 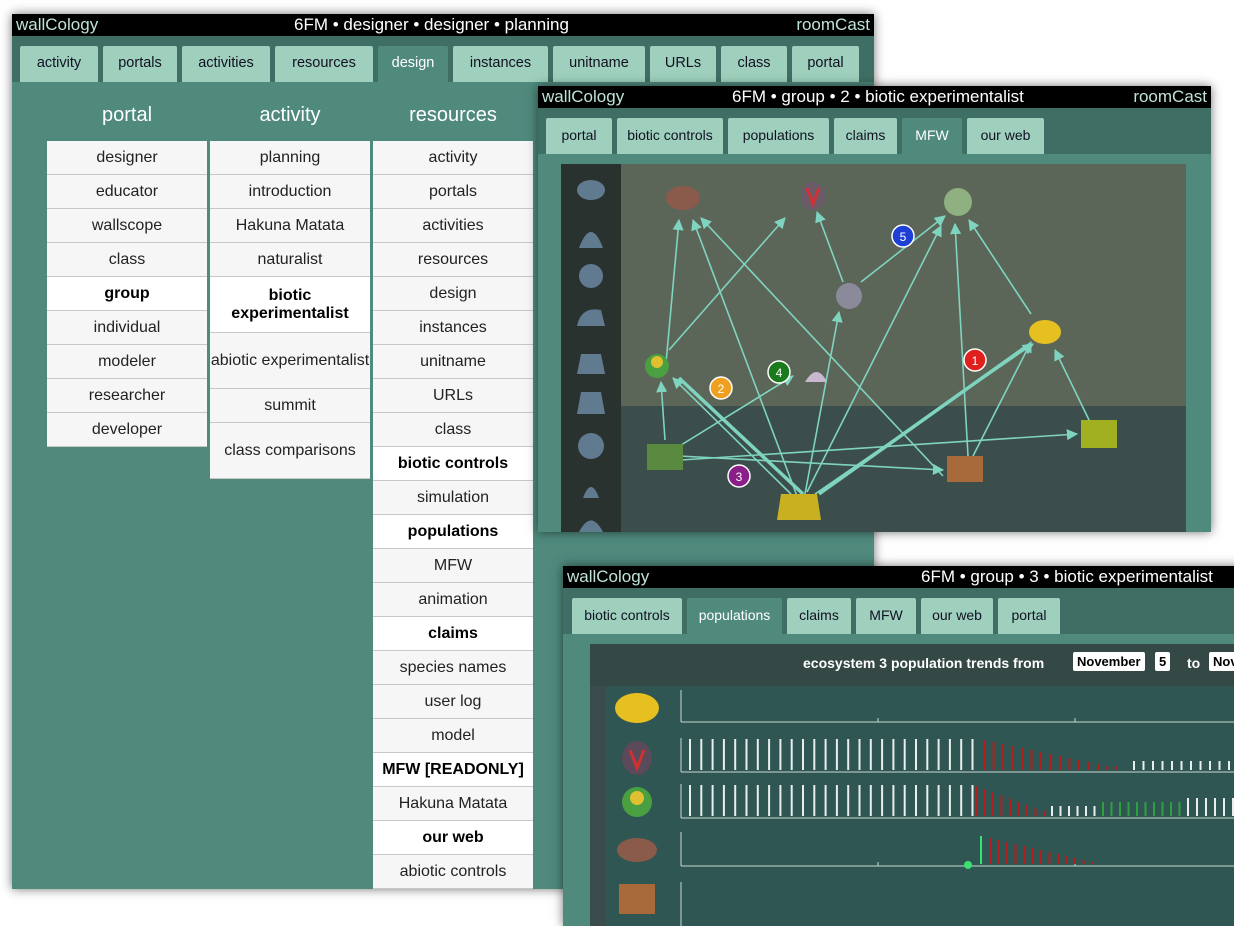 I want to click on resources-column-header: resources, so click(x=453, y=115).